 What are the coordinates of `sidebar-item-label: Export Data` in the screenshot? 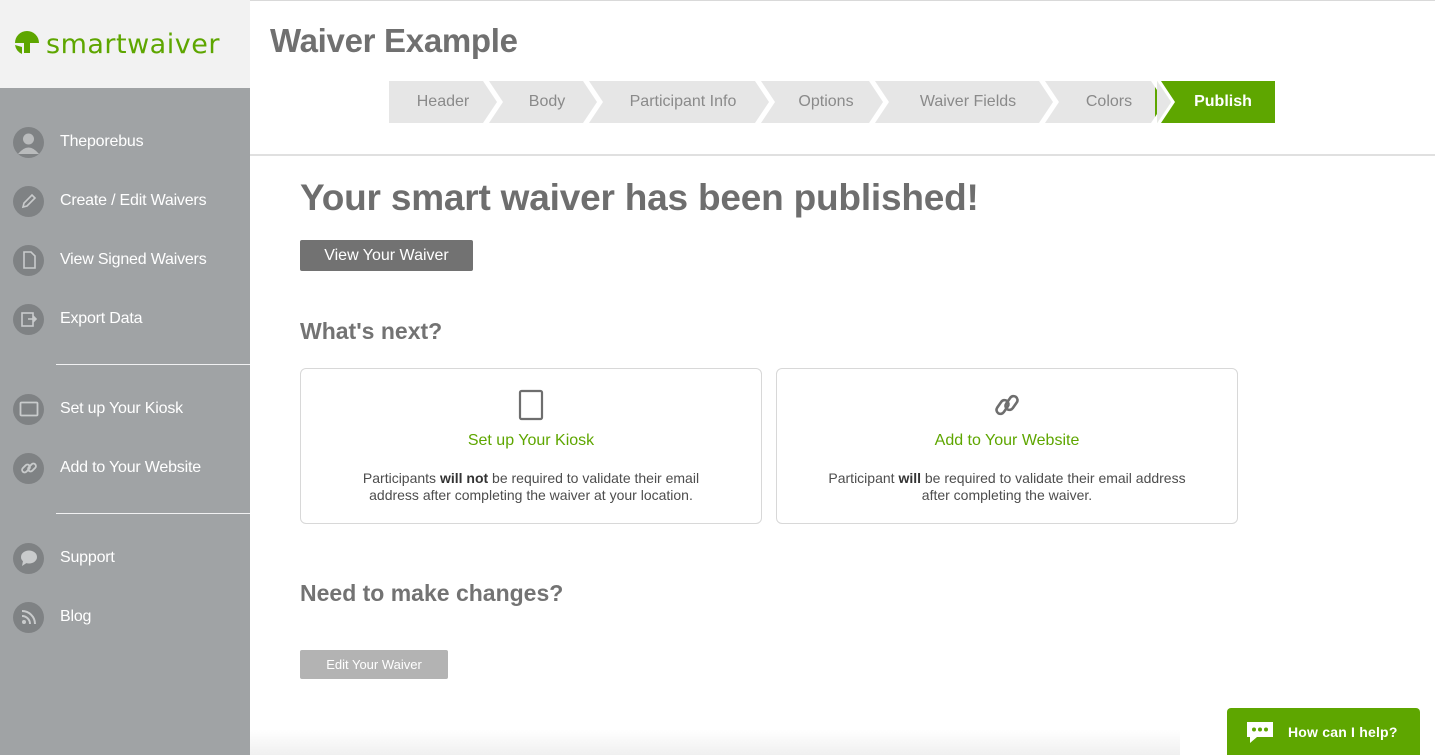 It's located at (101, 318).